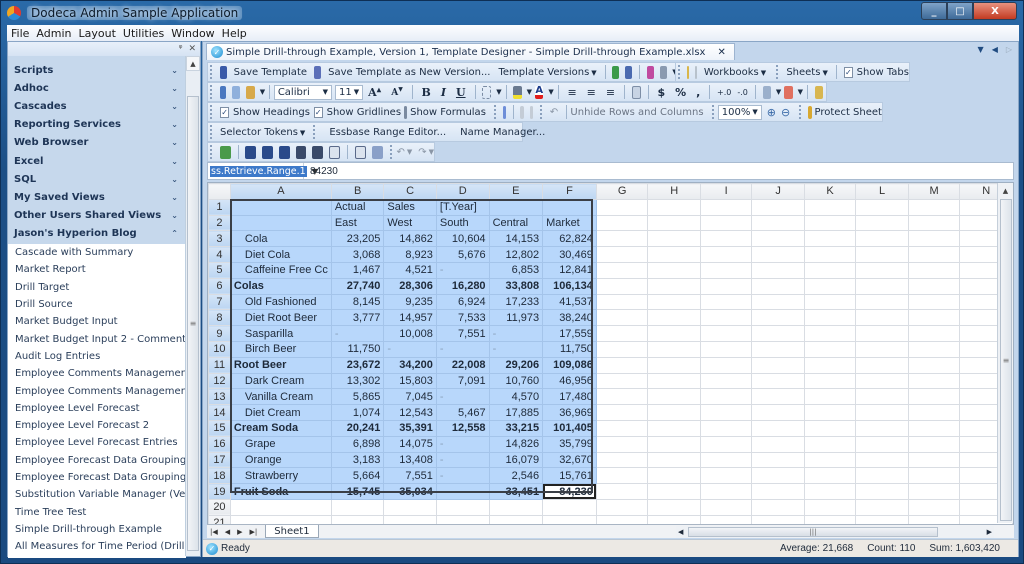 This screenshot has width=1024, height=564. I want to click on sidebar-group: Scripts ⌄, so click(97, 70).